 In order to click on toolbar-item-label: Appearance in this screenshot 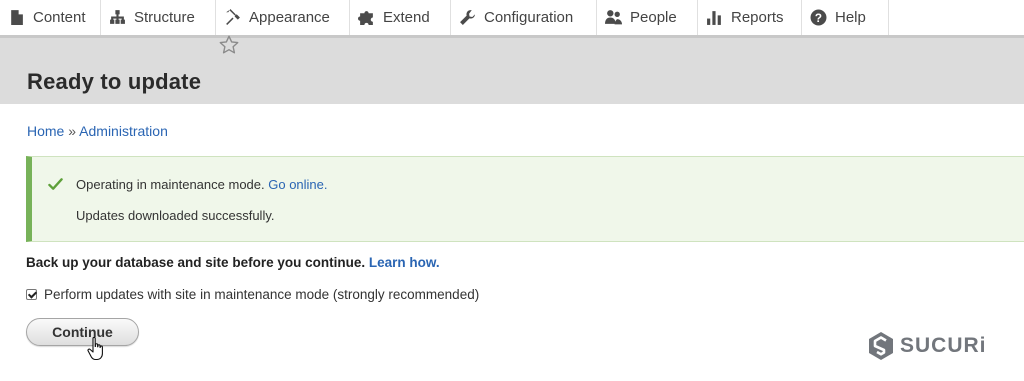, I will do `click(289, 17)`.